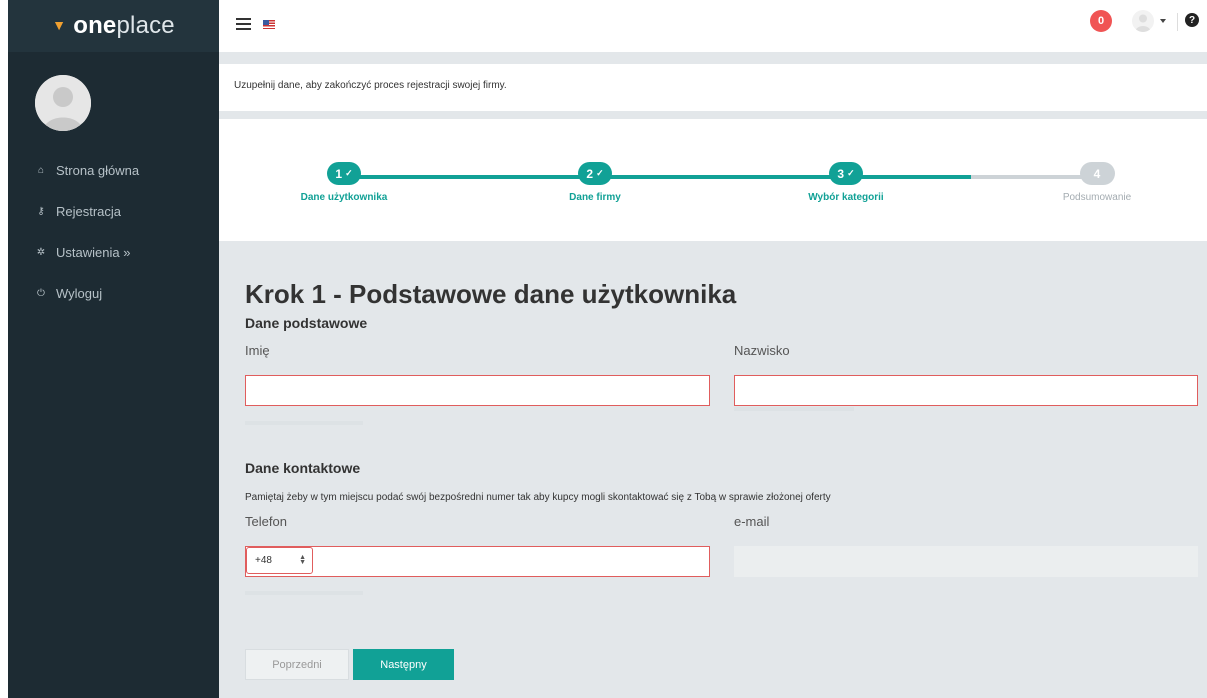  What do you see at coordinates (41, 293) in the screenshot?
I see `power-icon: ⏻` at bounding box center [41, 293].